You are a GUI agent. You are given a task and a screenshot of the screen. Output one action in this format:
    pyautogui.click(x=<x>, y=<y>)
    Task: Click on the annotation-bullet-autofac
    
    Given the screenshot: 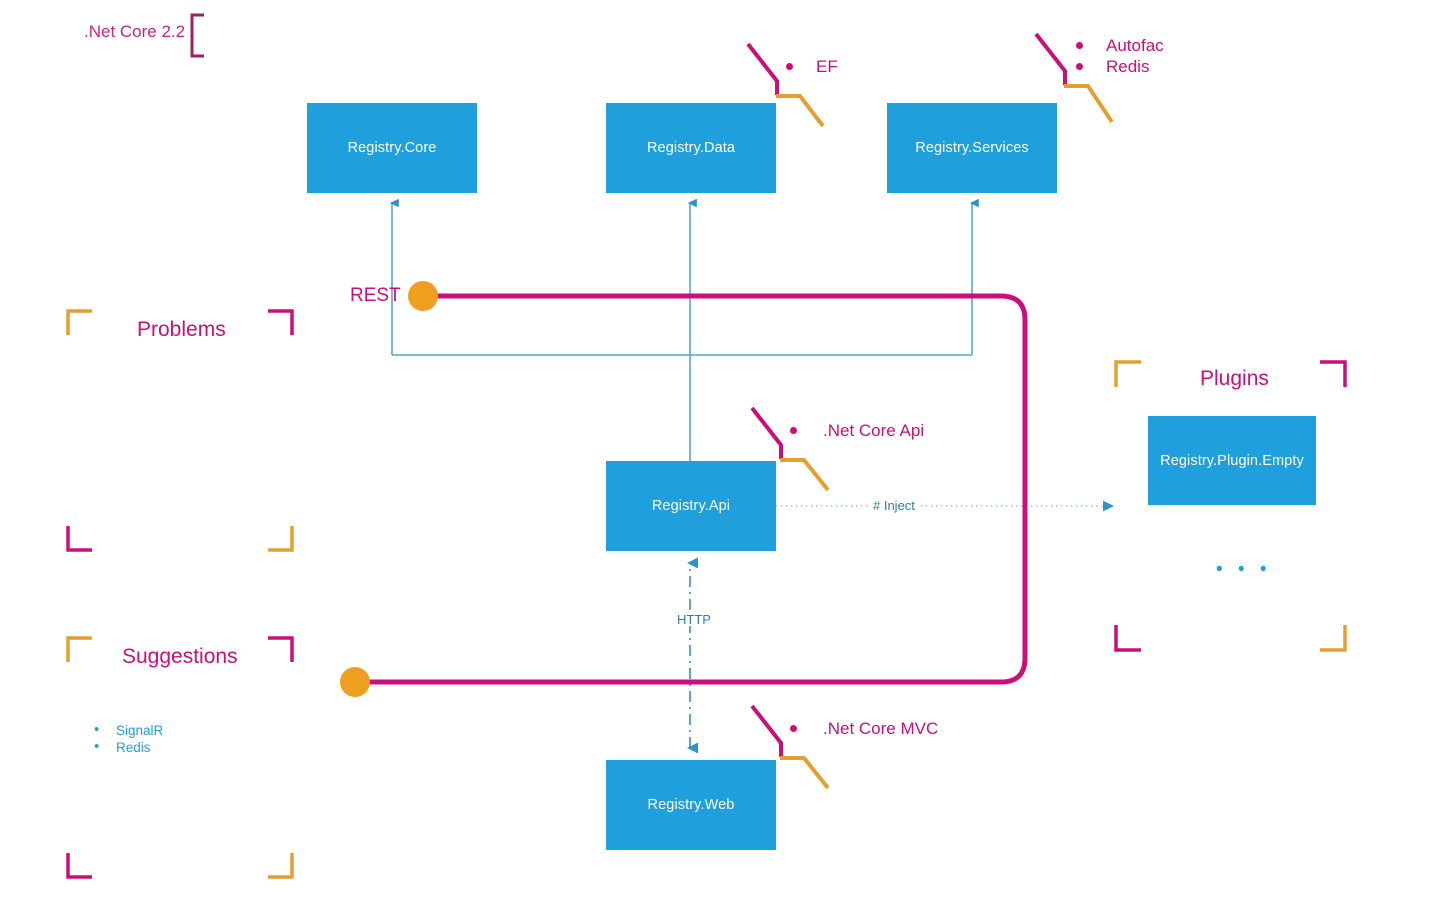 What is the action you would take?
    pyautogui.click(x=1079, y=45)
    